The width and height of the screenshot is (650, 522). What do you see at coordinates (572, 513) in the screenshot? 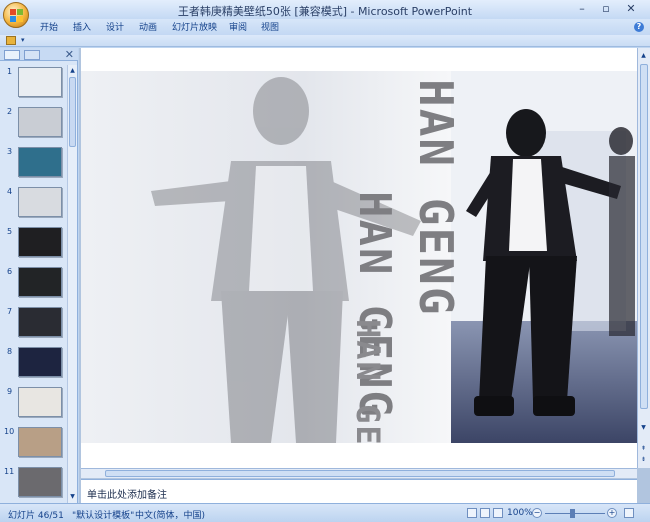
I see `zoom-slider-handle` at bounding box center [572, 513].